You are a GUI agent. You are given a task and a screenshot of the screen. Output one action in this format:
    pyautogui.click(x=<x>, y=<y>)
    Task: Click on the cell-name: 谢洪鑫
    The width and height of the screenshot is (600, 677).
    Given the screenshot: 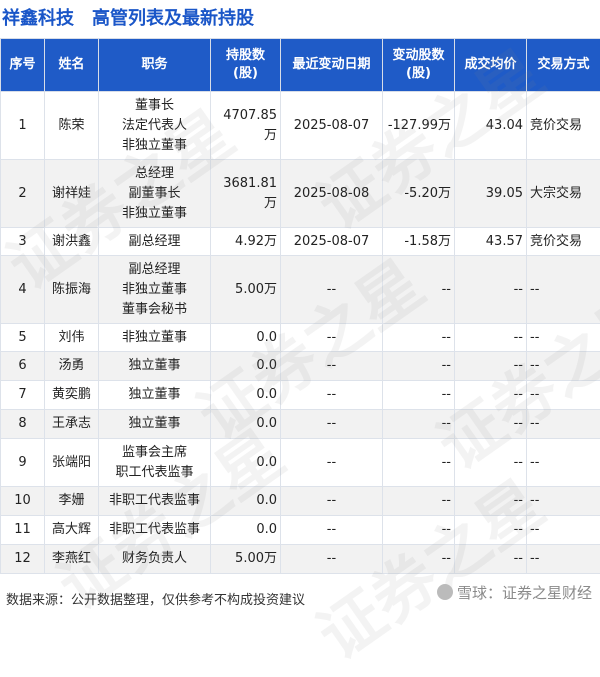 What is the action you would take?
    pyautogui.click(x=72, y=242)
    